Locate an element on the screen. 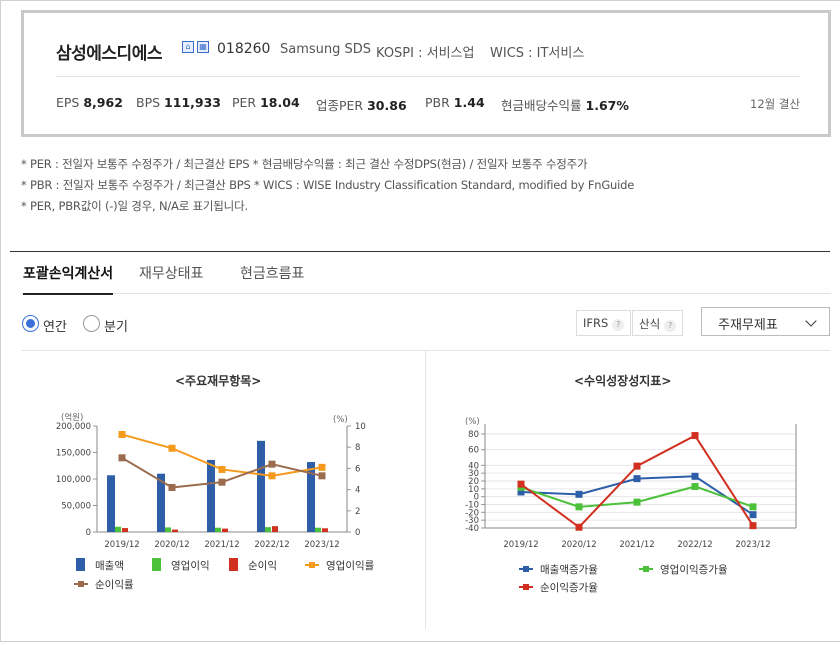  legend-label: 매출액증가율 is located at coordinates (569, 570).